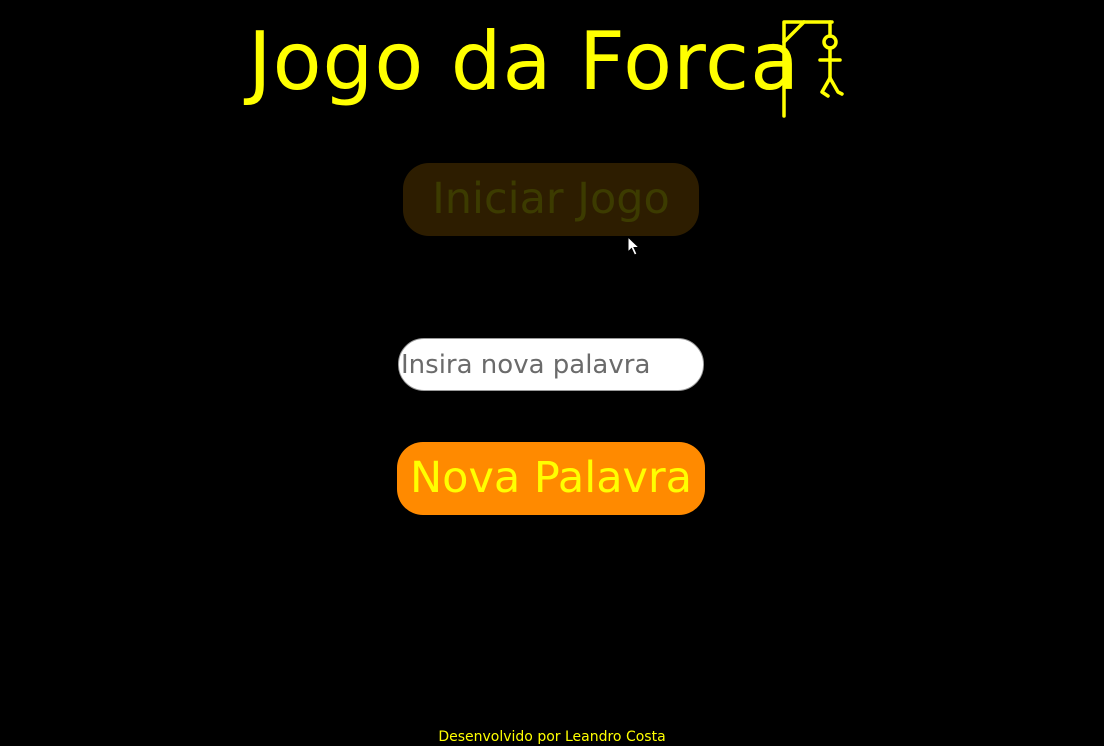  Describe the element at coordinates (552, 737) in the screenshot. I see `footer-credit: Desenvolvido por Leandro Costa` at that location.